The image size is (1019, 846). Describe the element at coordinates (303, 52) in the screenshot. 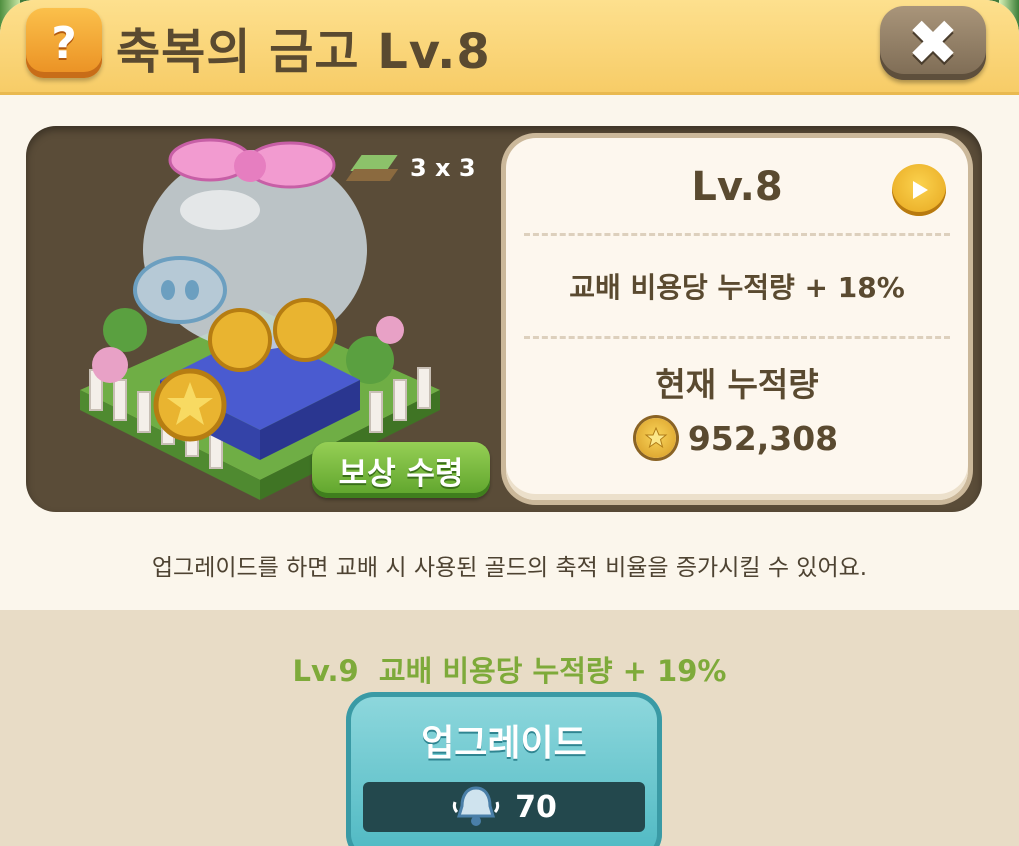

I see `dialog-title: 축복의 금고 Lv.8` at that location.